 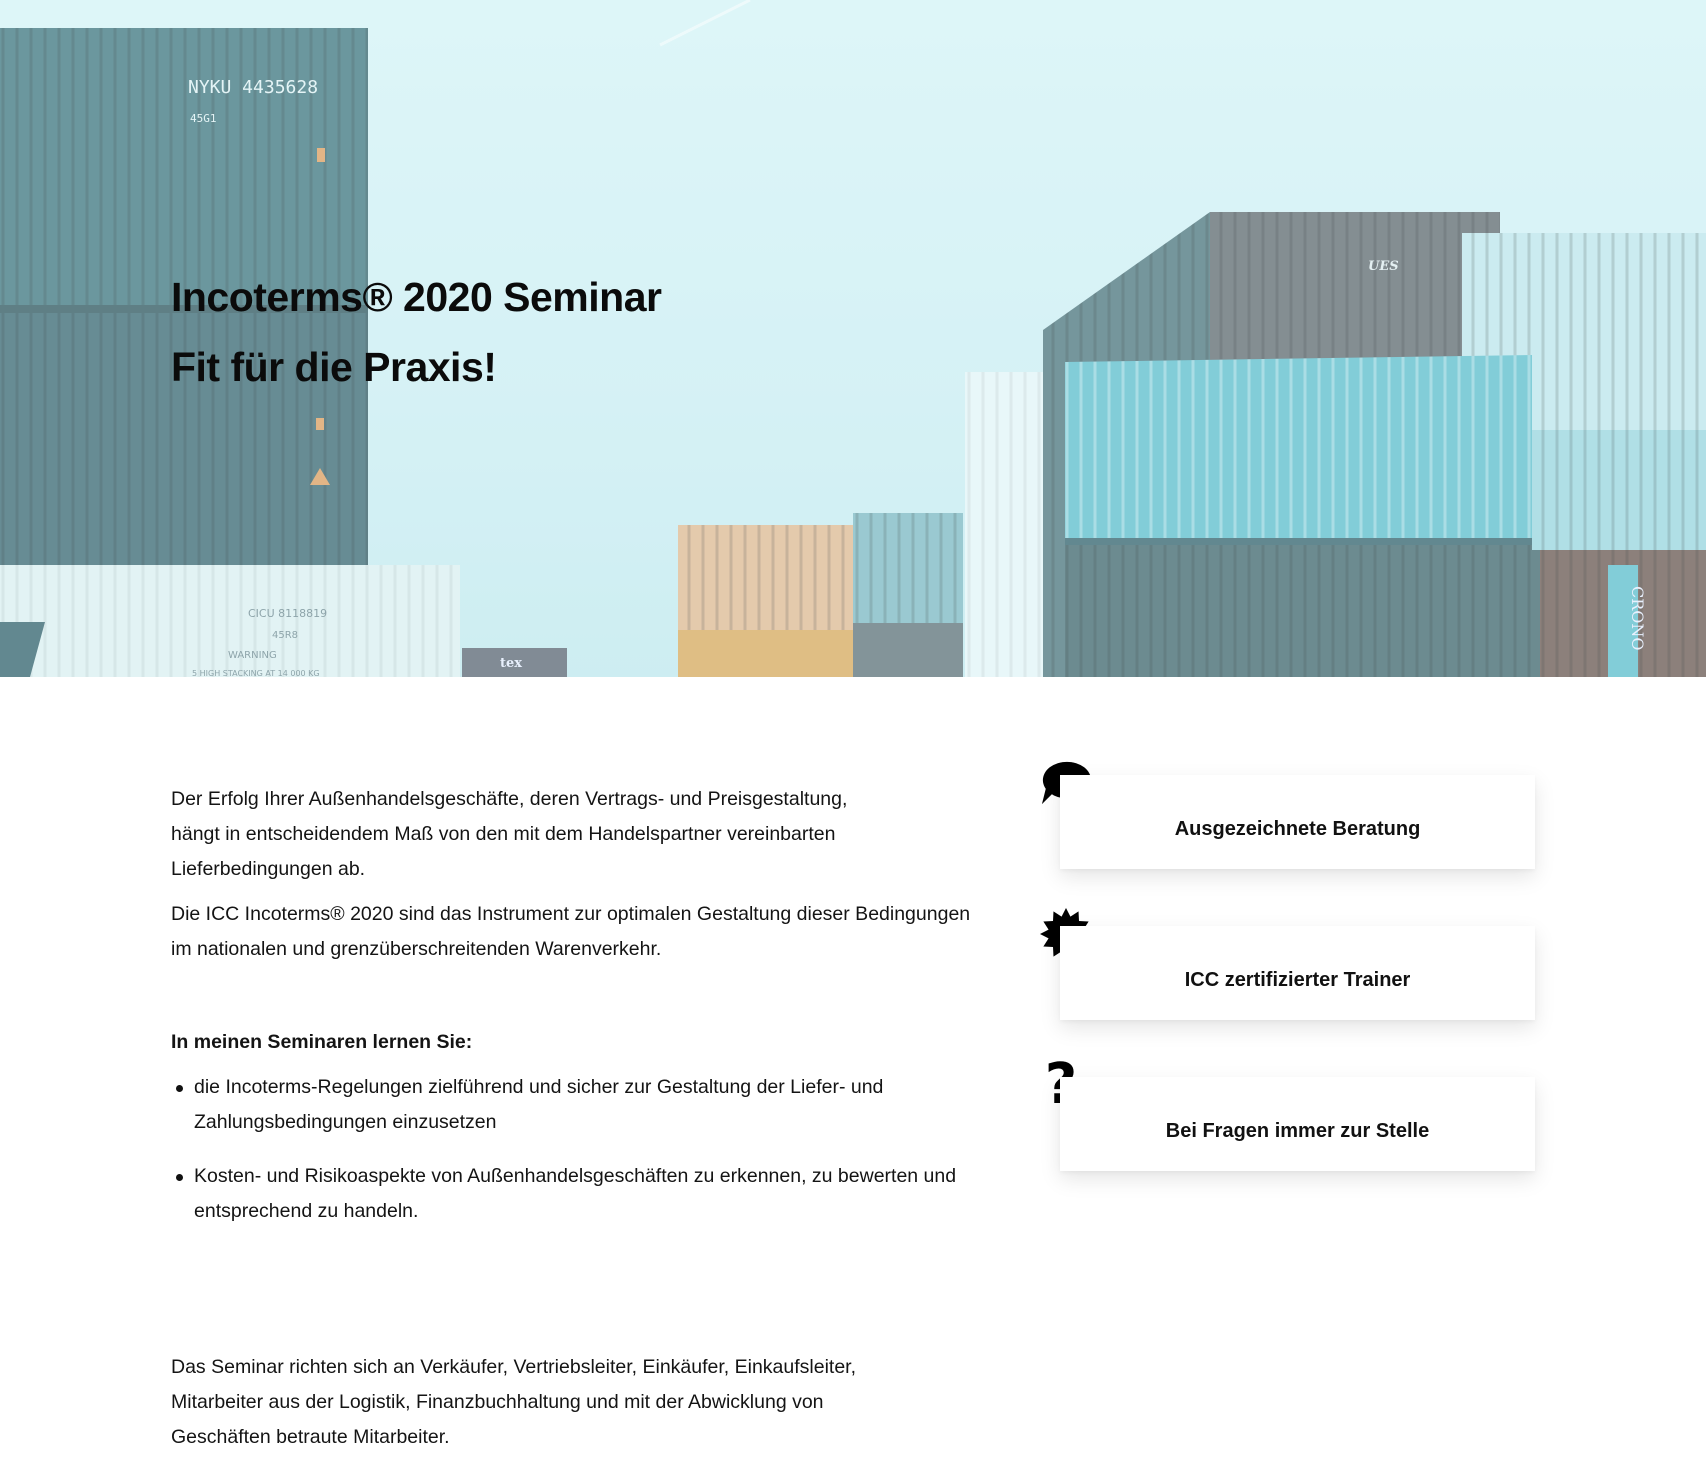 I want to click on feature-consulting: Ausgezeichnete Beratung, so click(x=1290, y=832).